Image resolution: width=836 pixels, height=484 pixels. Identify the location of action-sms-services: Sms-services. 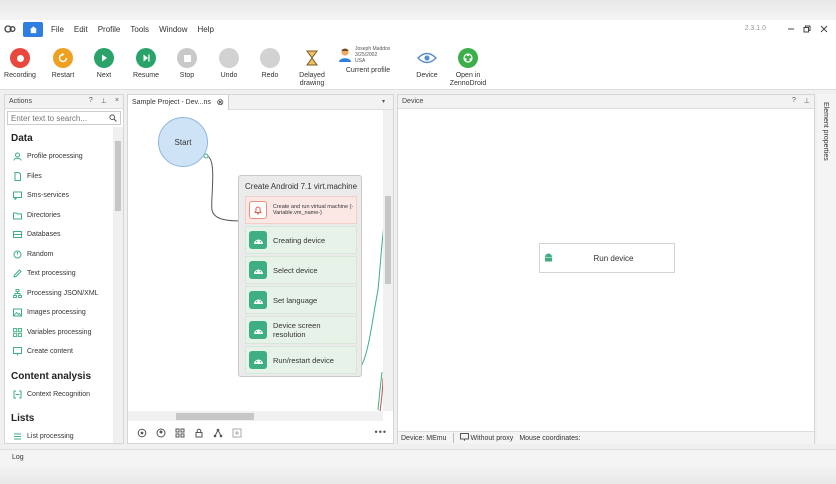
(59, 196).